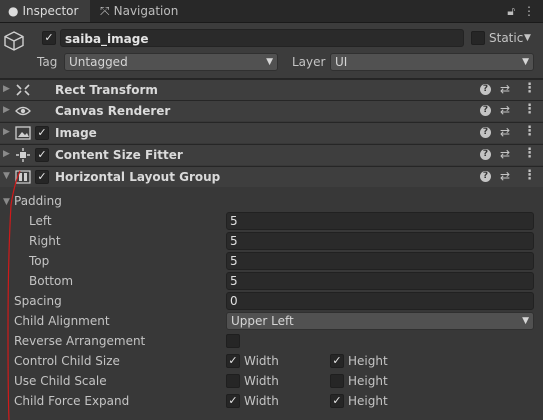 The image size is (543, 420). What do you see at coordinates (380, 221) in the screenshot?
I see `padding-left-input: 5` at bounding box center [380, 221].